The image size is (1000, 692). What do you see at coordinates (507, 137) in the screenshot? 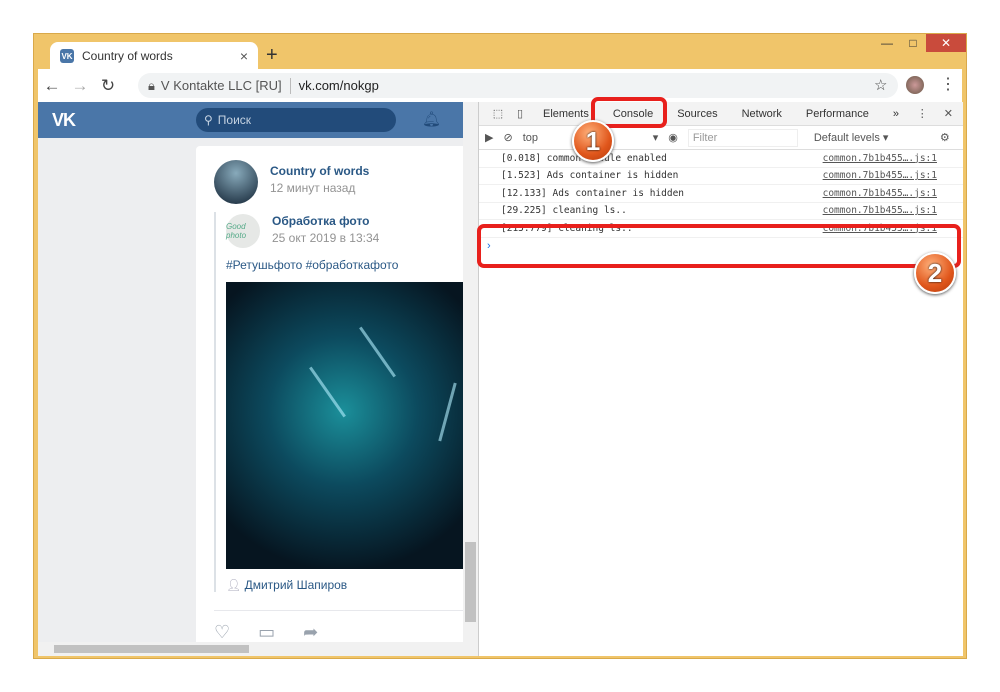
I see `clear-console-icon: ⊘` at bounding box center [507, 137].